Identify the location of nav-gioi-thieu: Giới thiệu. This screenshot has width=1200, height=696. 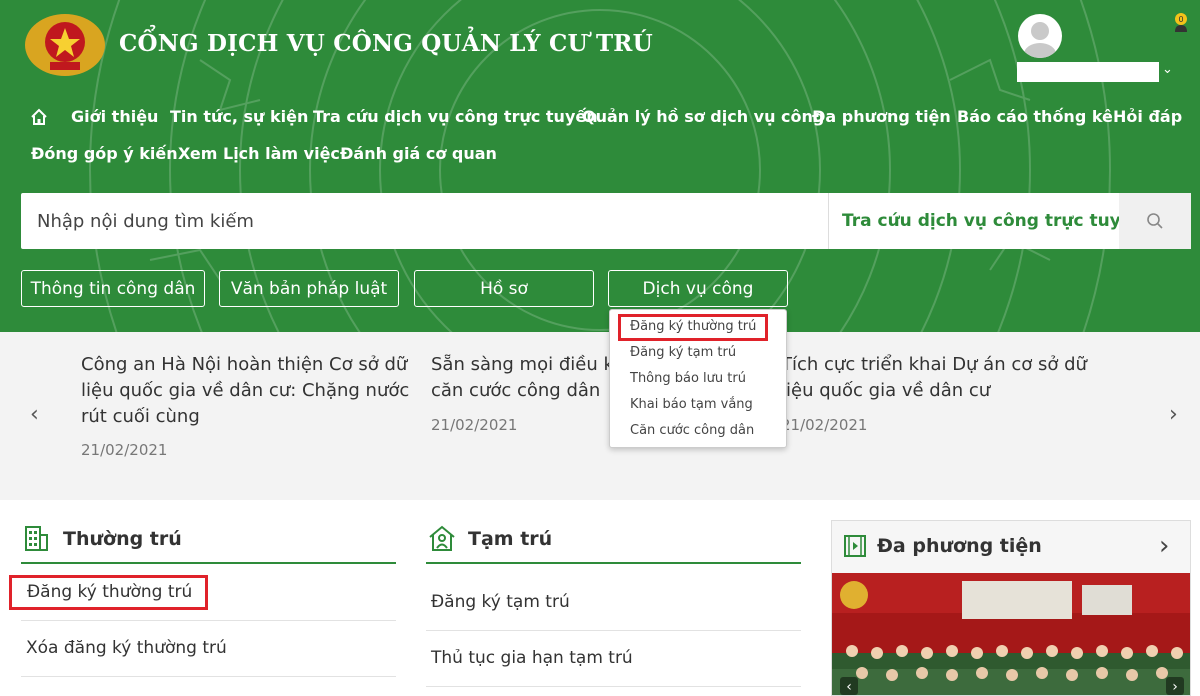
(114, 116).